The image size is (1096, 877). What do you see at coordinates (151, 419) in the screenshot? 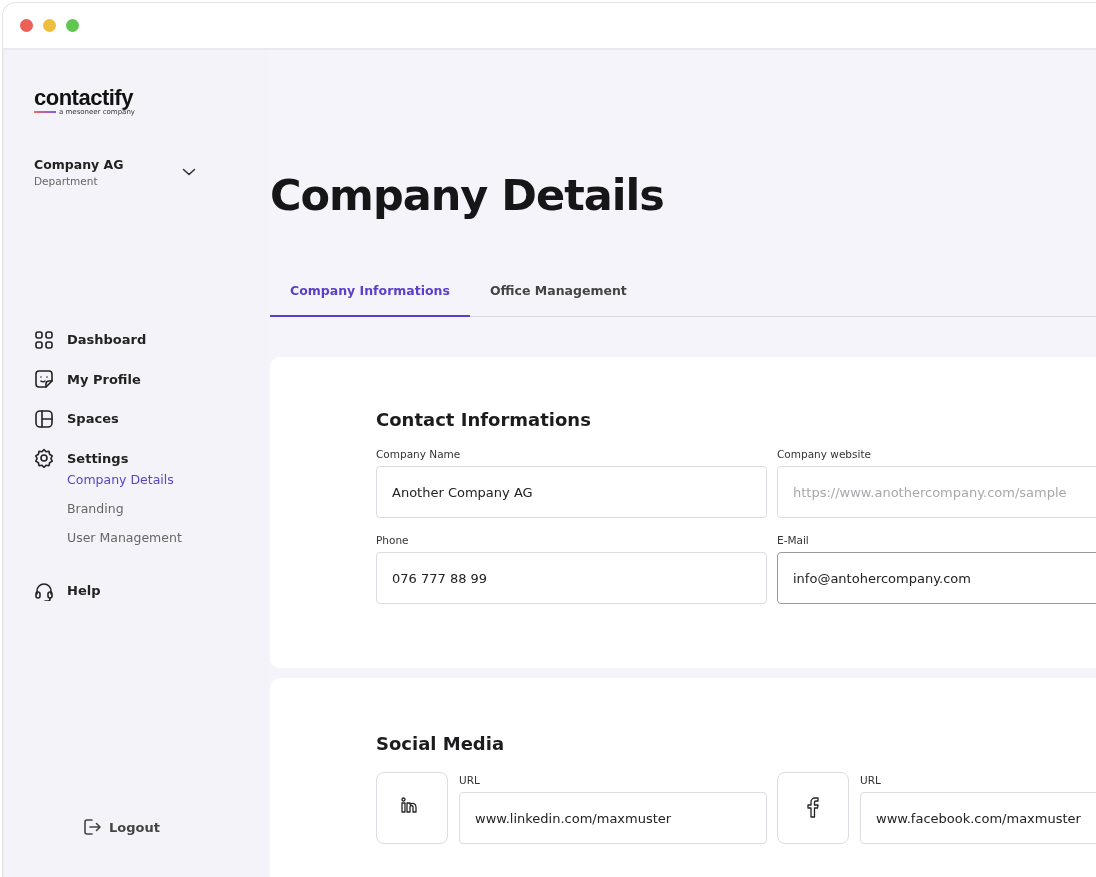
I see `nav-item: Spaces` at bounding box center [151, 419].